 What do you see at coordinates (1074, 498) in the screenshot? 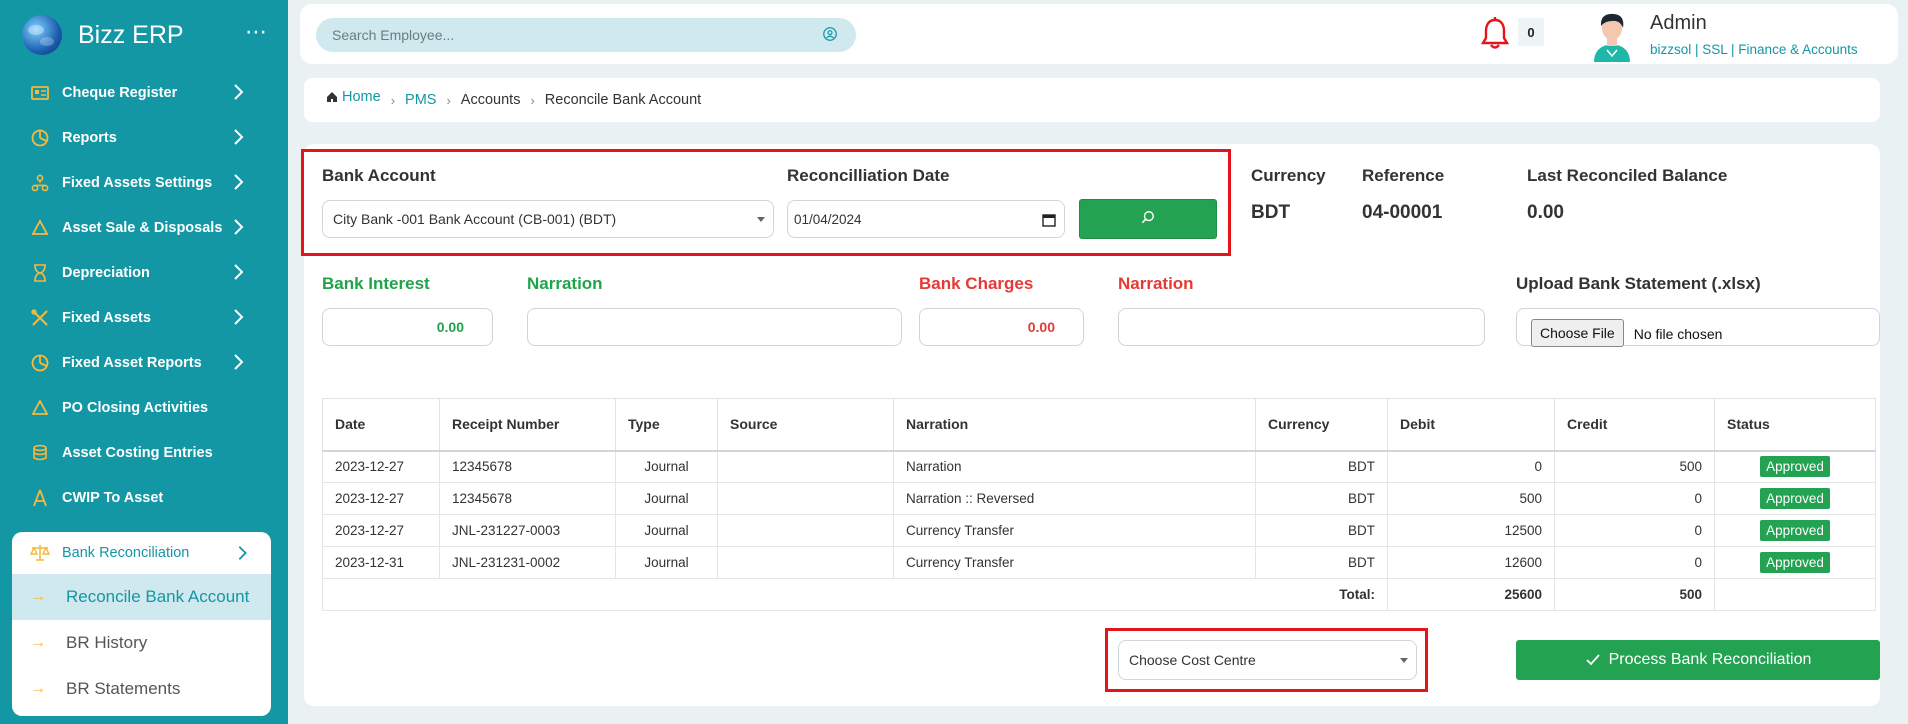
I see `cell-narration: Narration :: Reversed` at bounding box center [1074, 498].